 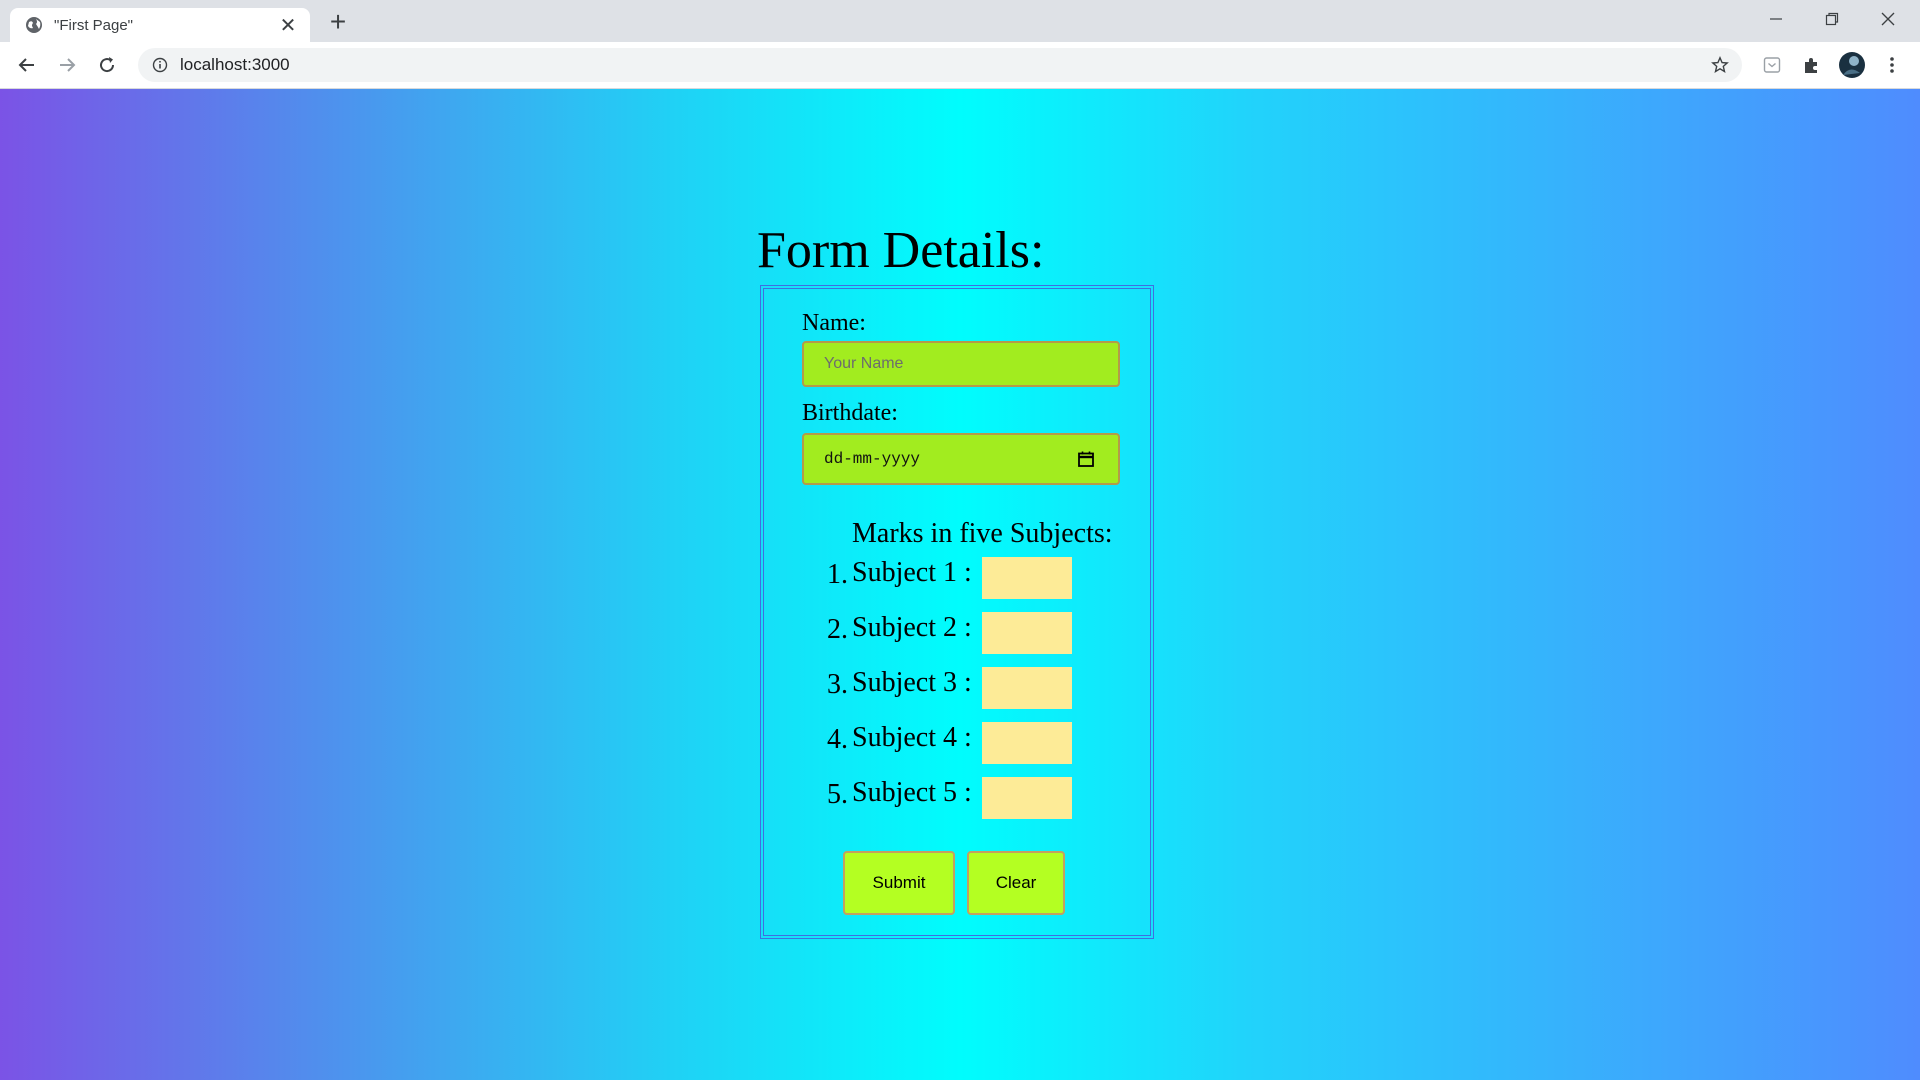 What do you see at coordinates (837, 629) in the screenshot?
I see `subject-number: 2.` at bounding box center [837, 629].